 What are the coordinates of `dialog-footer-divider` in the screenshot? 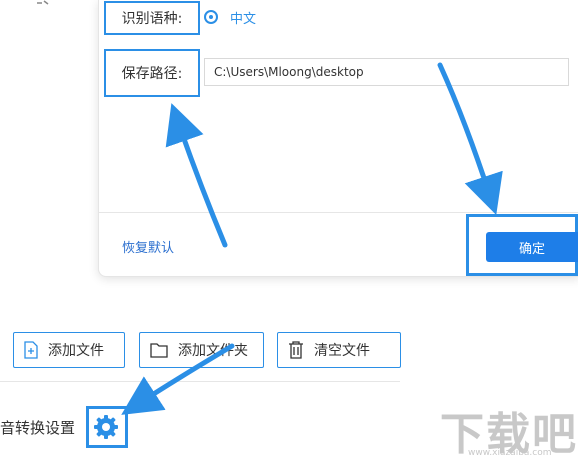 It's located at (338, 212).